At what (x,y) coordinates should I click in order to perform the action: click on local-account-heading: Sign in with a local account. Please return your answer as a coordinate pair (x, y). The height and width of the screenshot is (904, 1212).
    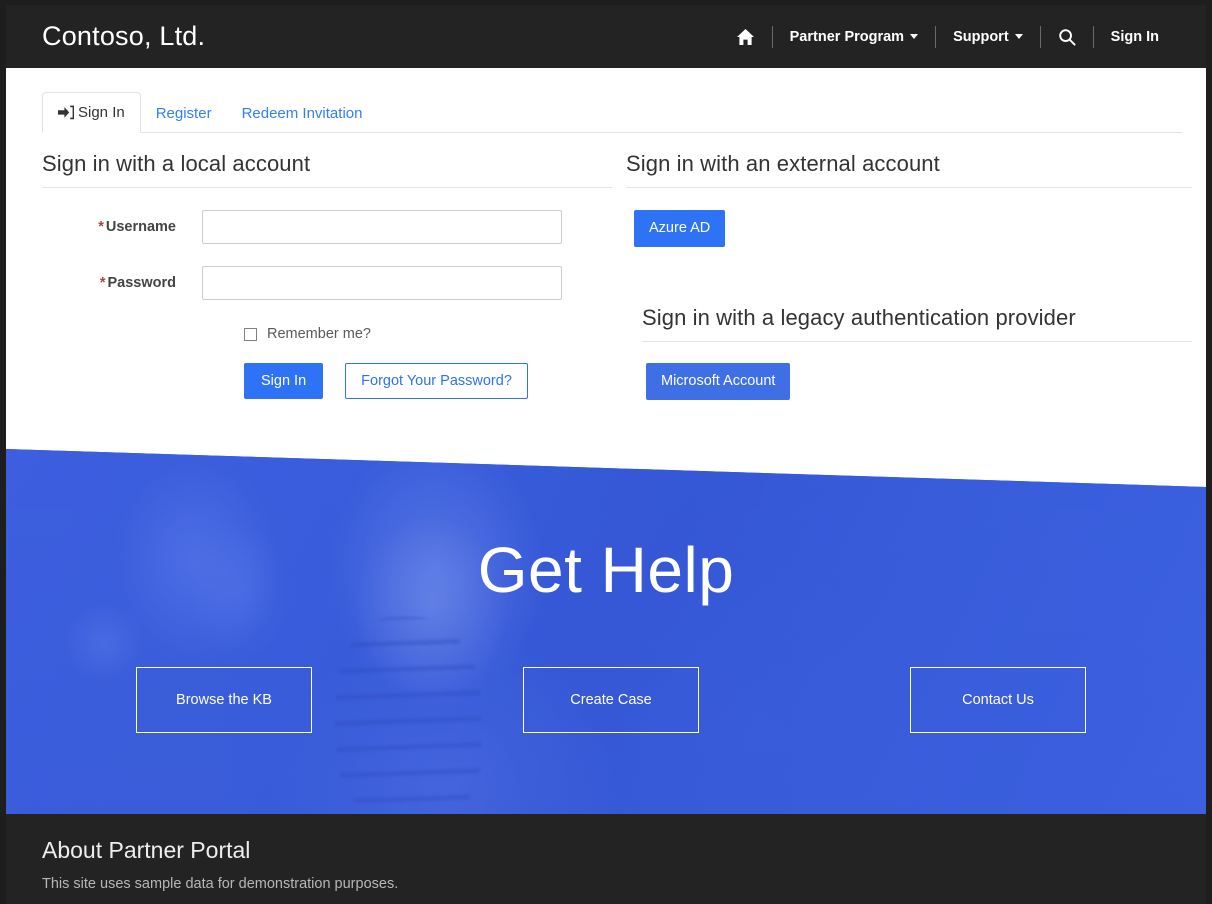
    Looking at the image, I should click on (327, 169).